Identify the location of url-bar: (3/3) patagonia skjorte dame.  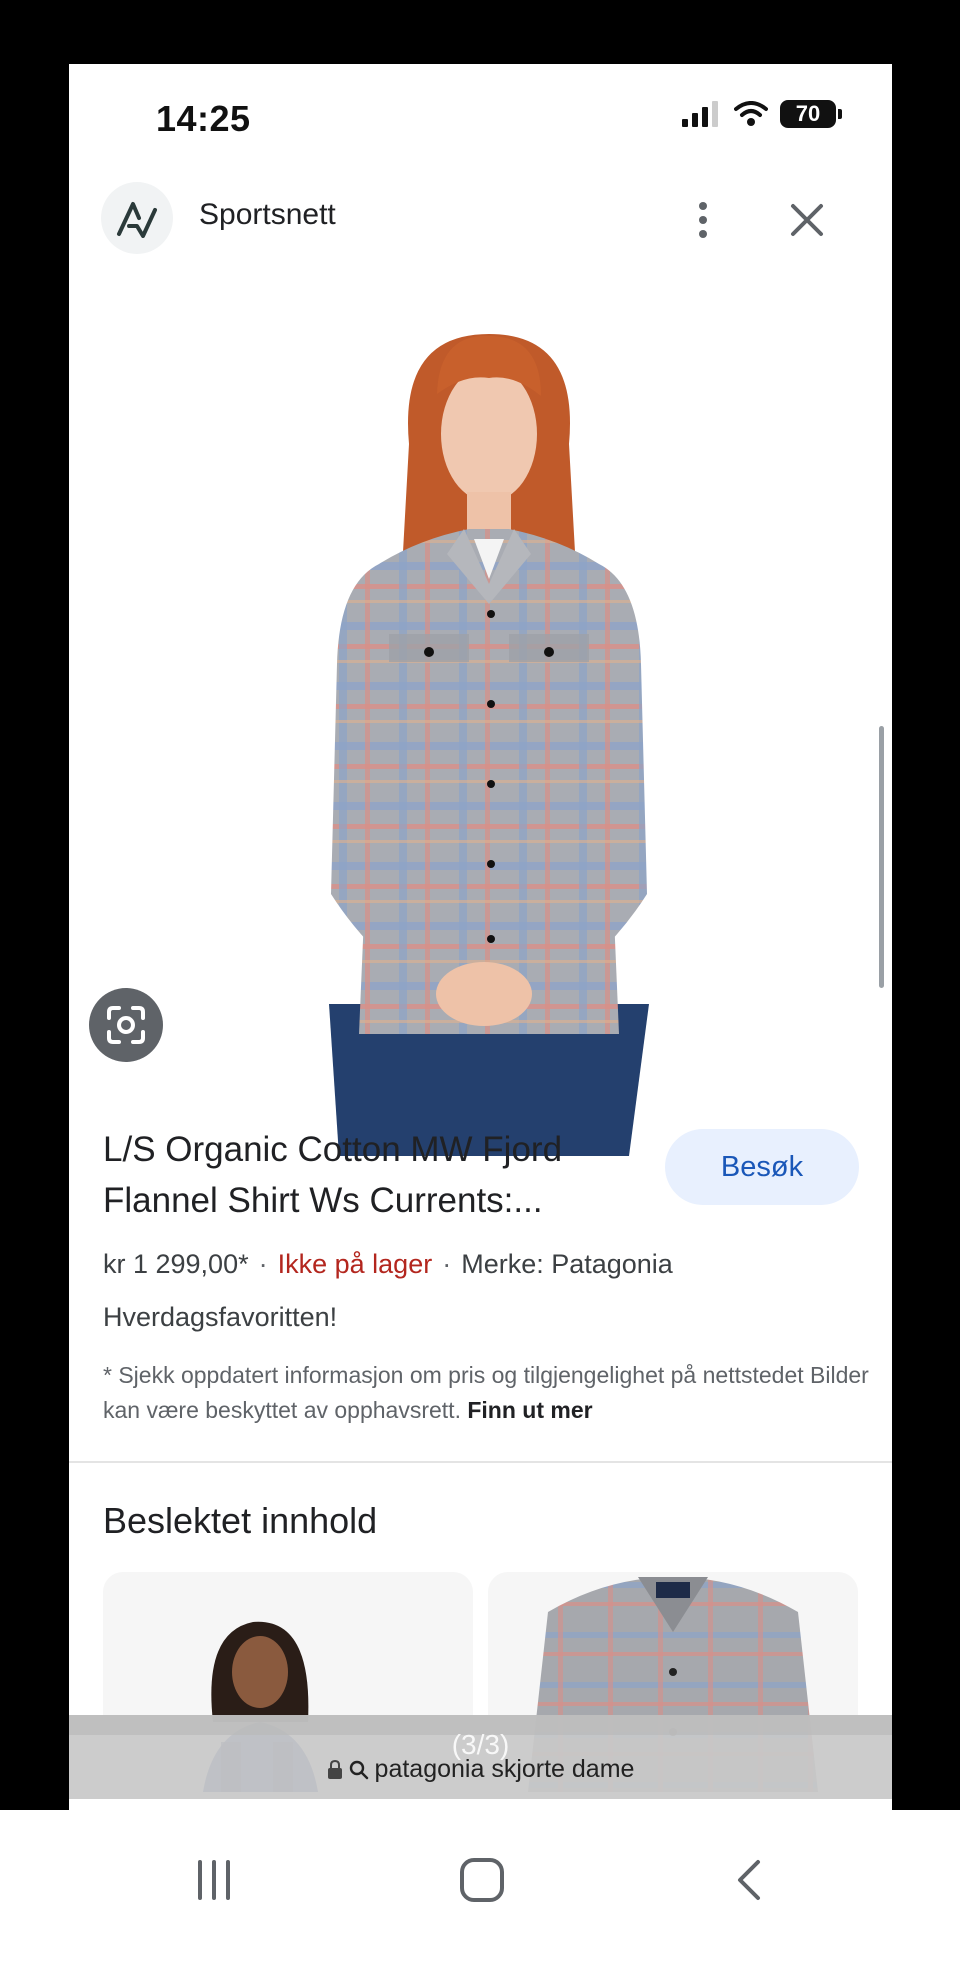
(480, 1757).